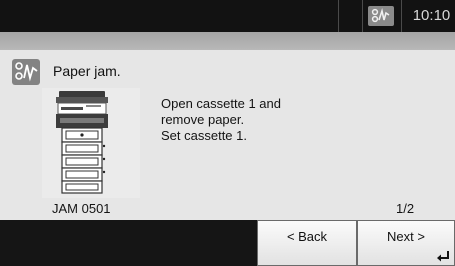 The width and height of the screenshot is (455, 266). I want to click on printer-illustration, so click(82, 142).